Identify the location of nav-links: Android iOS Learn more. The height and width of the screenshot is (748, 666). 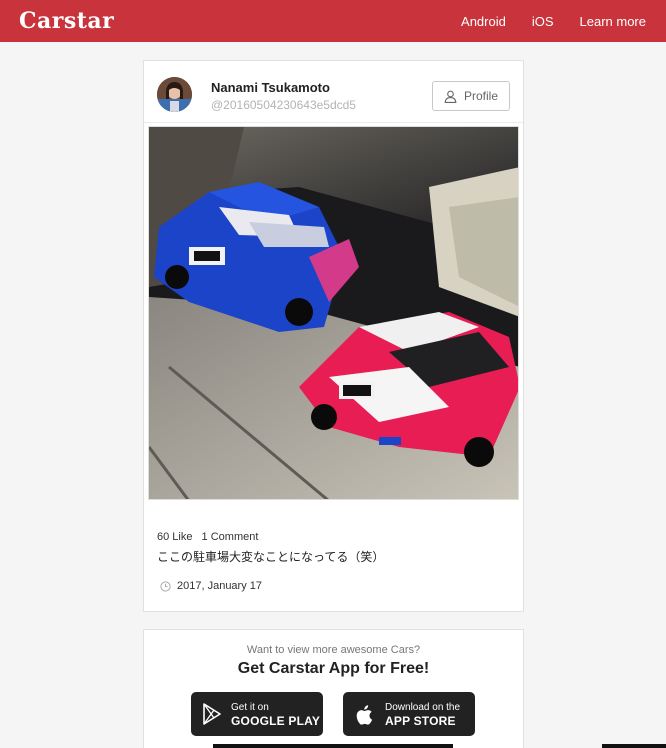
(540, 21).